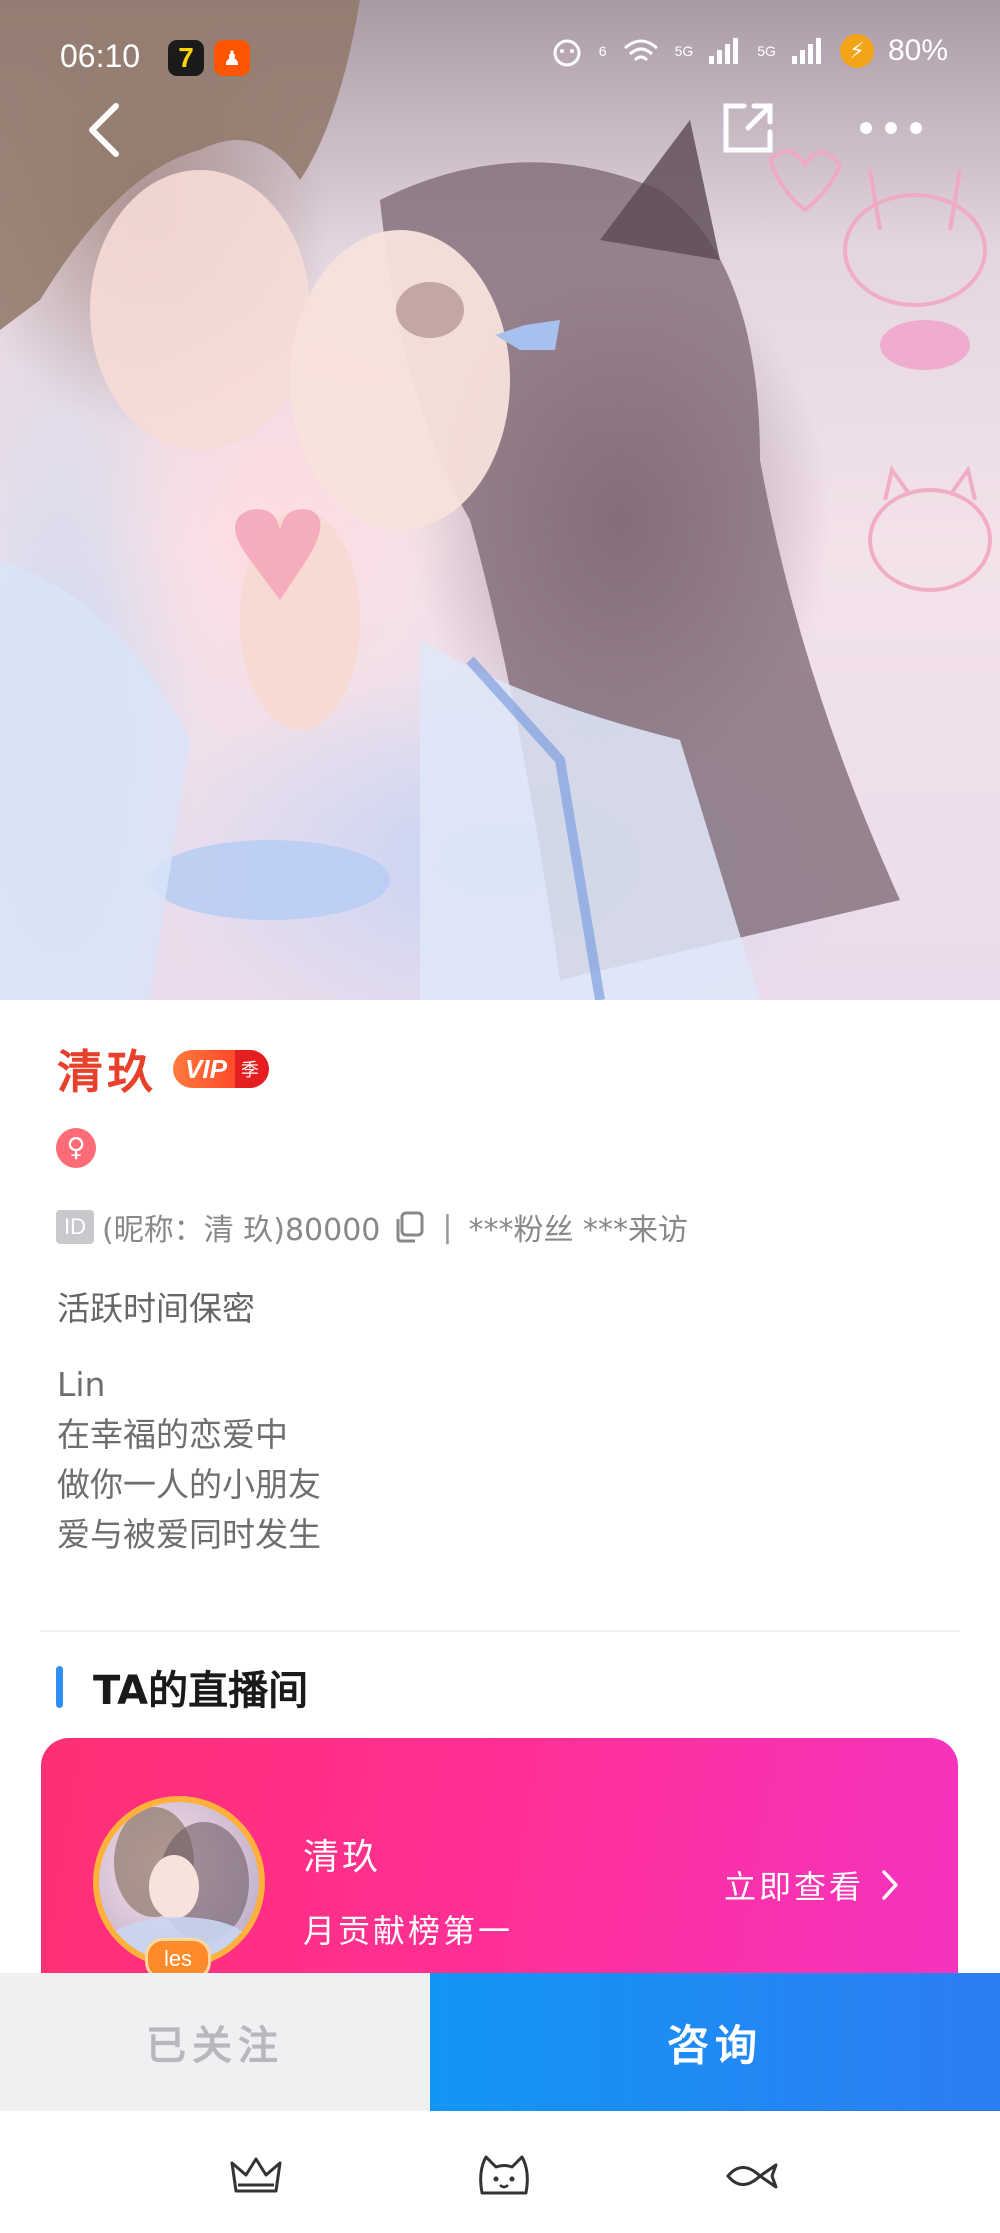 The image size is (1000, 2233). What do you see at coordinates (189, 1534) in the screenshot?
I see `bio-line: 爱与被爱同时发生` at bounding box center [189, 1534].